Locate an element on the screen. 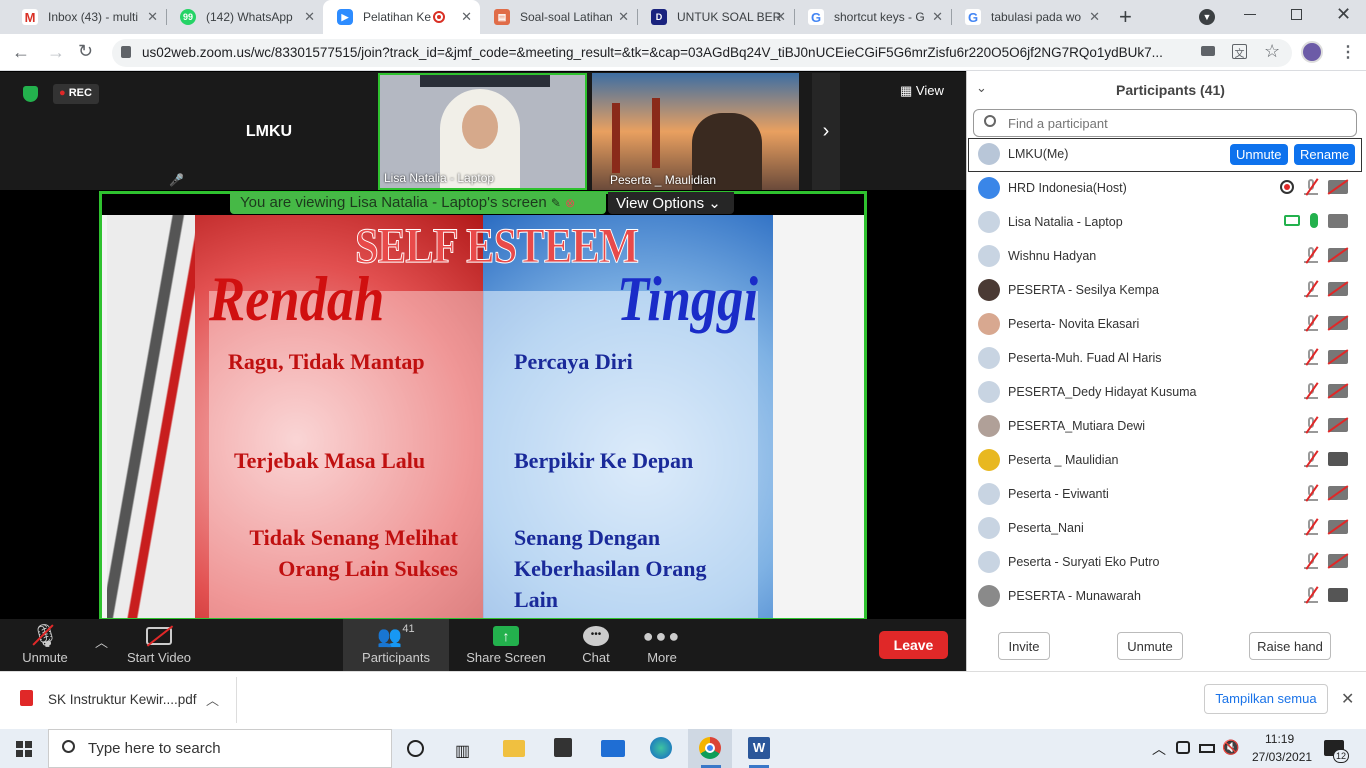 The height and width of the screenshot is (768, 1366). tab-search-icon: ▼ is located at coordinates (1207, 17).